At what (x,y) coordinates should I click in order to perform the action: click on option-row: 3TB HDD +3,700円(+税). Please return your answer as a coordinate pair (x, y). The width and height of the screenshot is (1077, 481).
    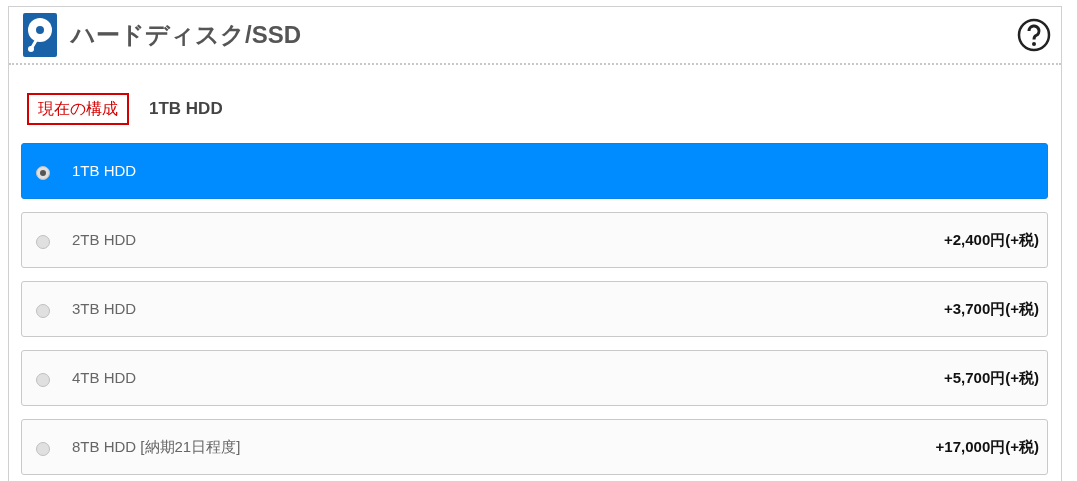
    Looking at the image, I should click on (534, 309).